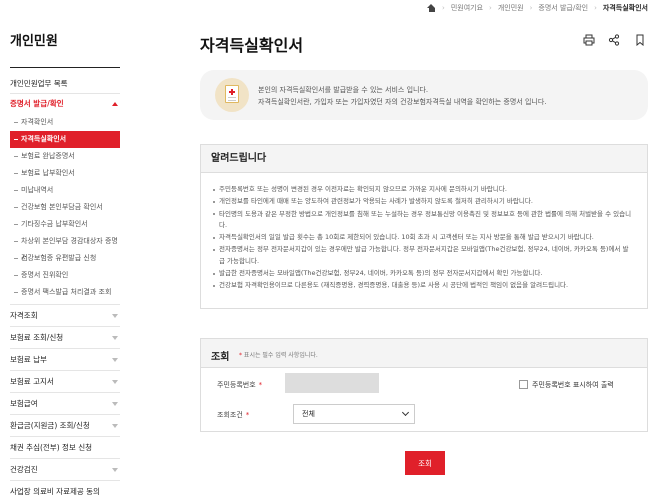 This screenshot has width=658, height=497. What do you see at coordinates (65, 404) in the screenshot?
I see `sidebar-item: 보험급여` at bounding box center [65, 404].